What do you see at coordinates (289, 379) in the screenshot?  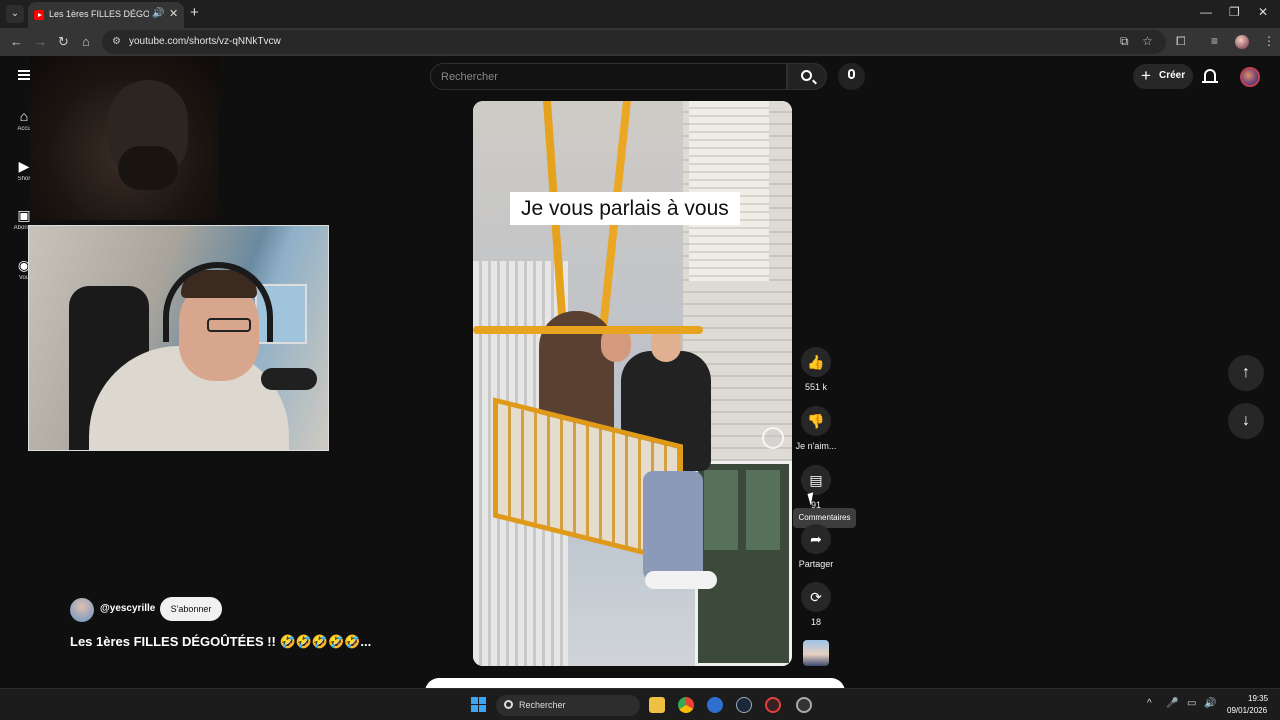 I see `streaming-microphone` at bounding box center [289, 379].